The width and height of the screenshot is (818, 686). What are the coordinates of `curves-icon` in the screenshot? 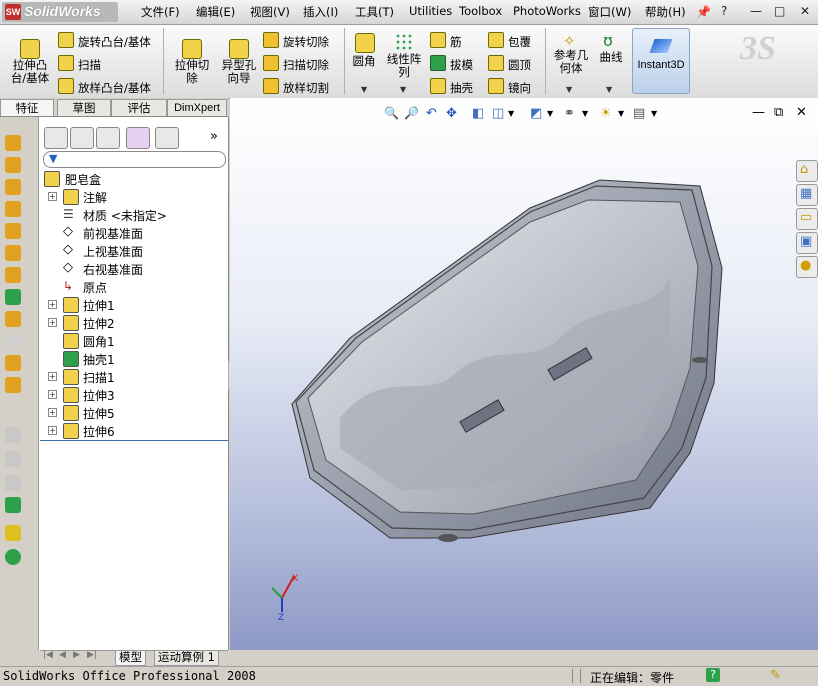 It's located at (13, 557).